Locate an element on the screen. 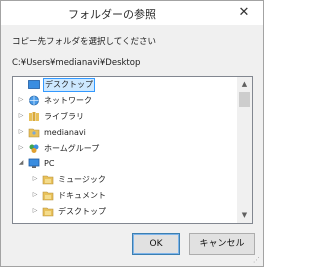  documents-folder-icon is located at coordinates (48, 195).